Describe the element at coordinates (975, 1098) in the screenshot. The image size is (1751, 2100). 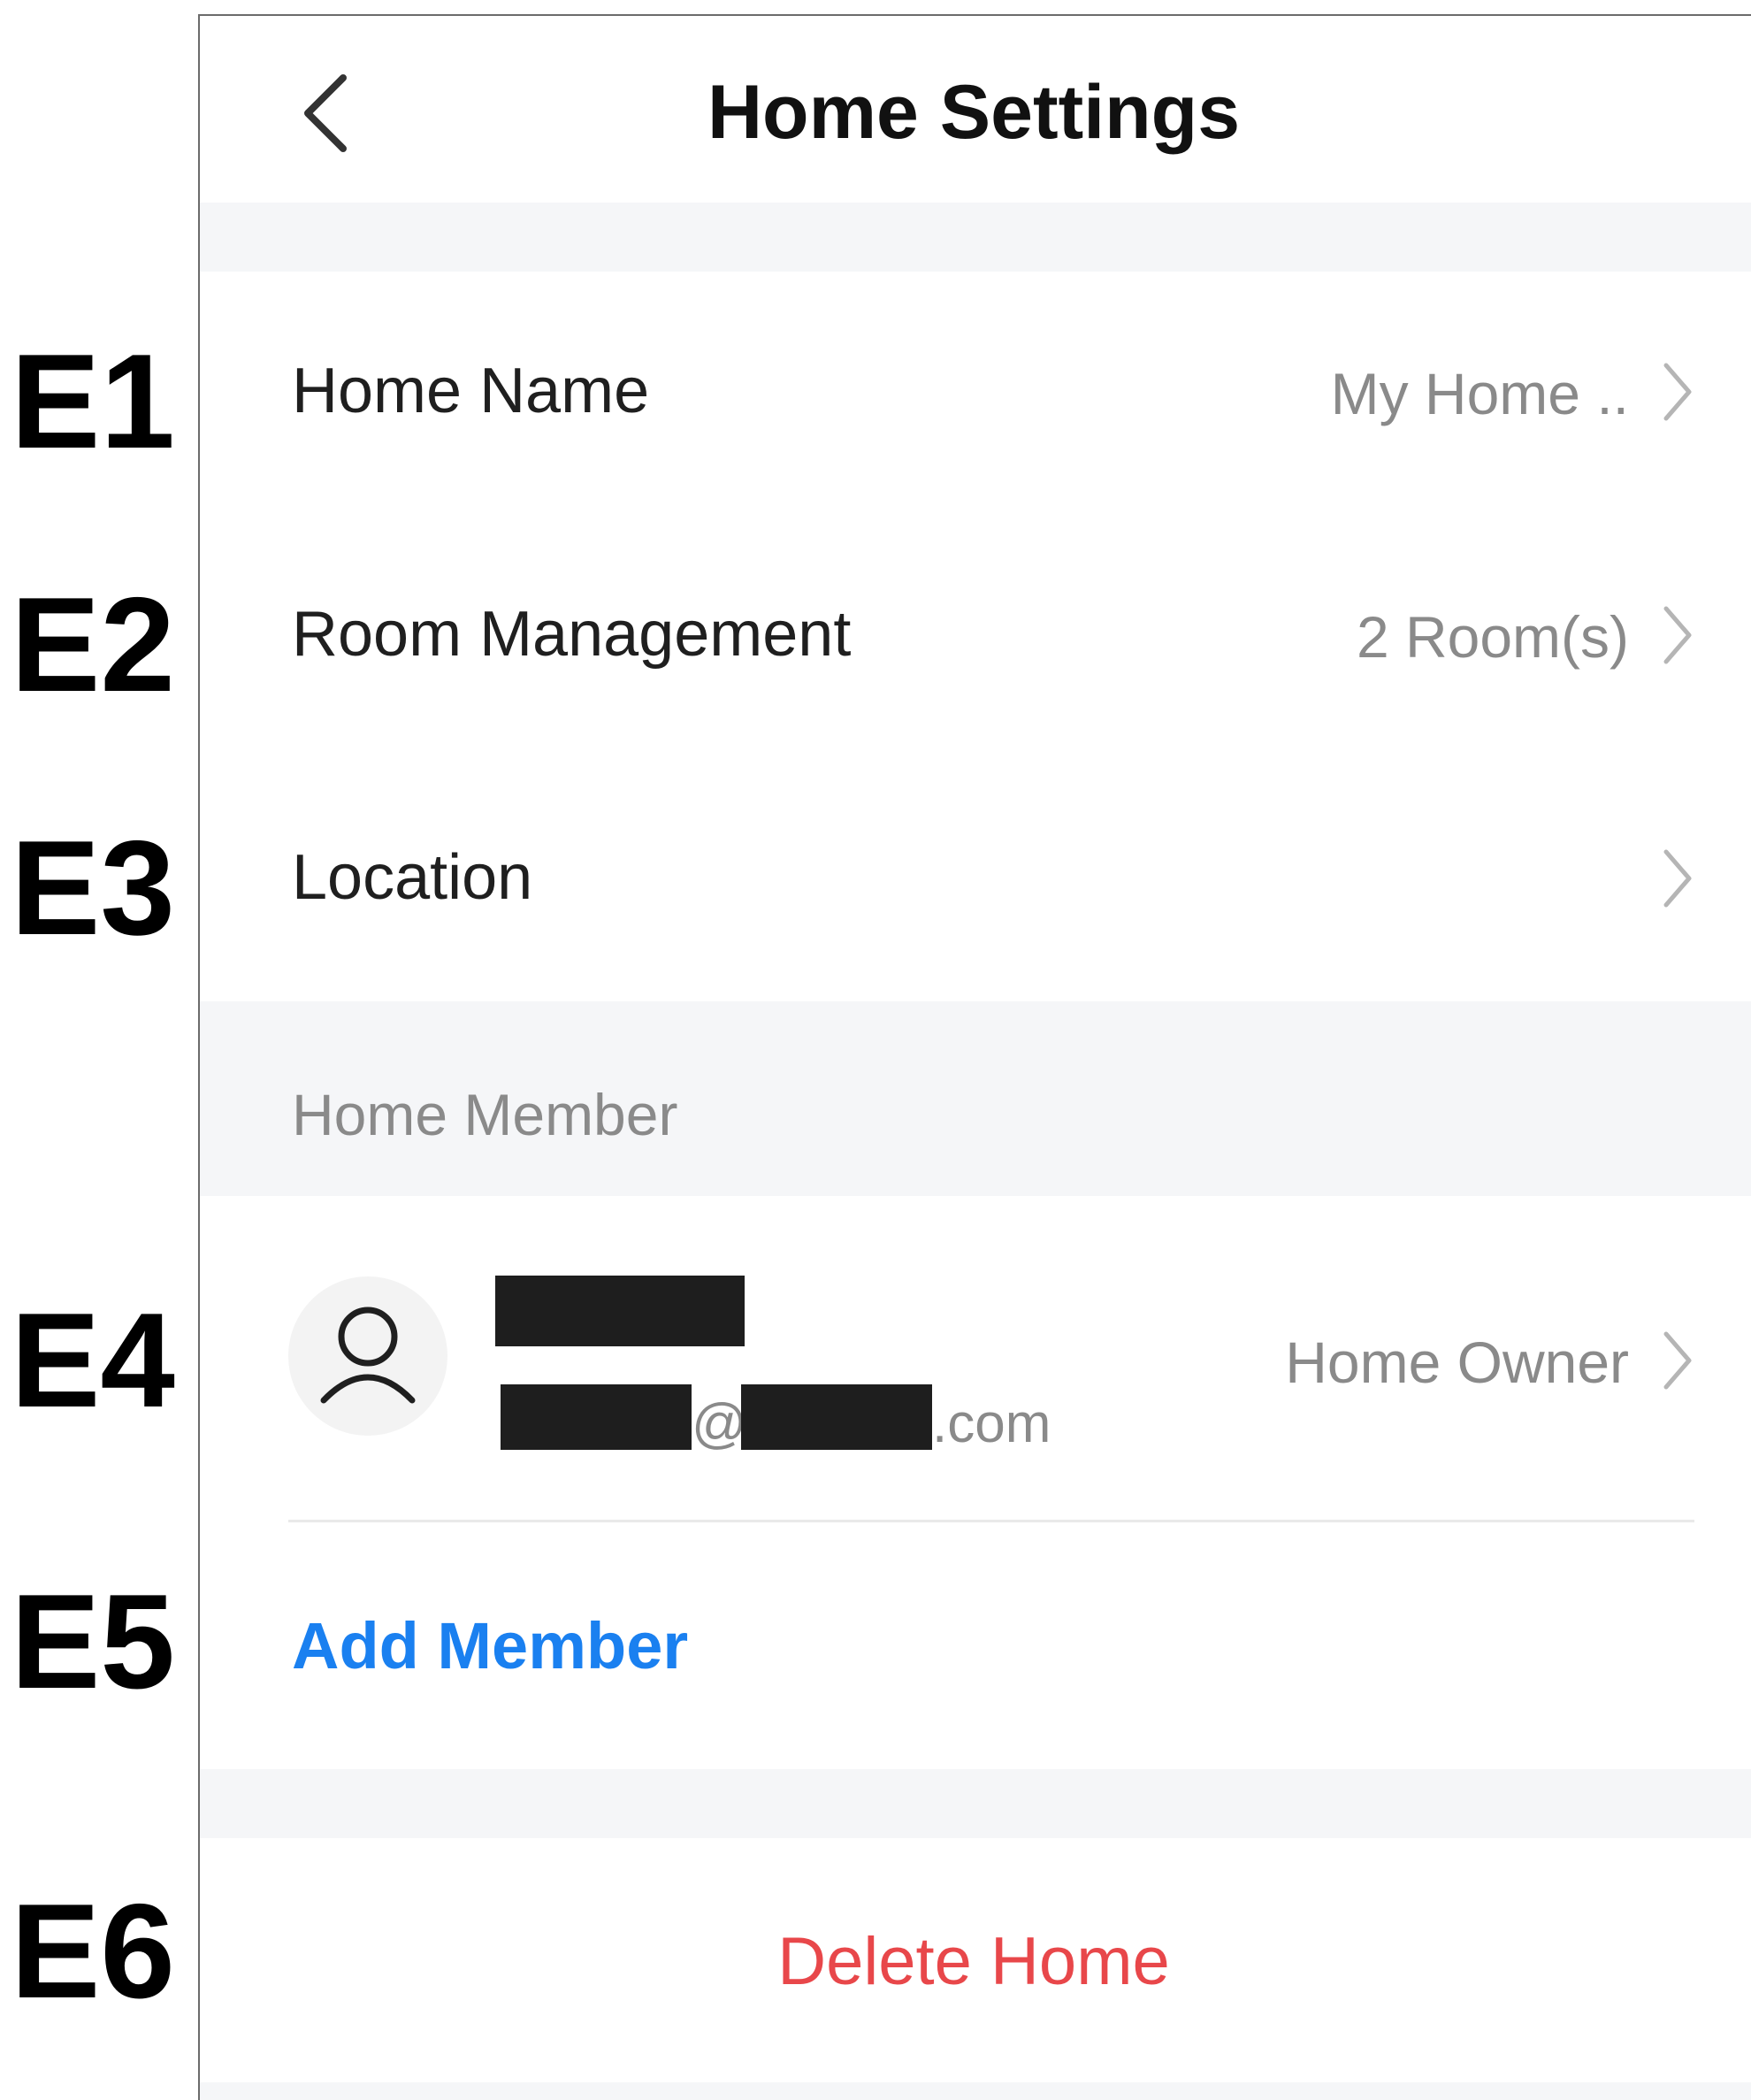
I see `home-member-section-header: Home Member` at that location.